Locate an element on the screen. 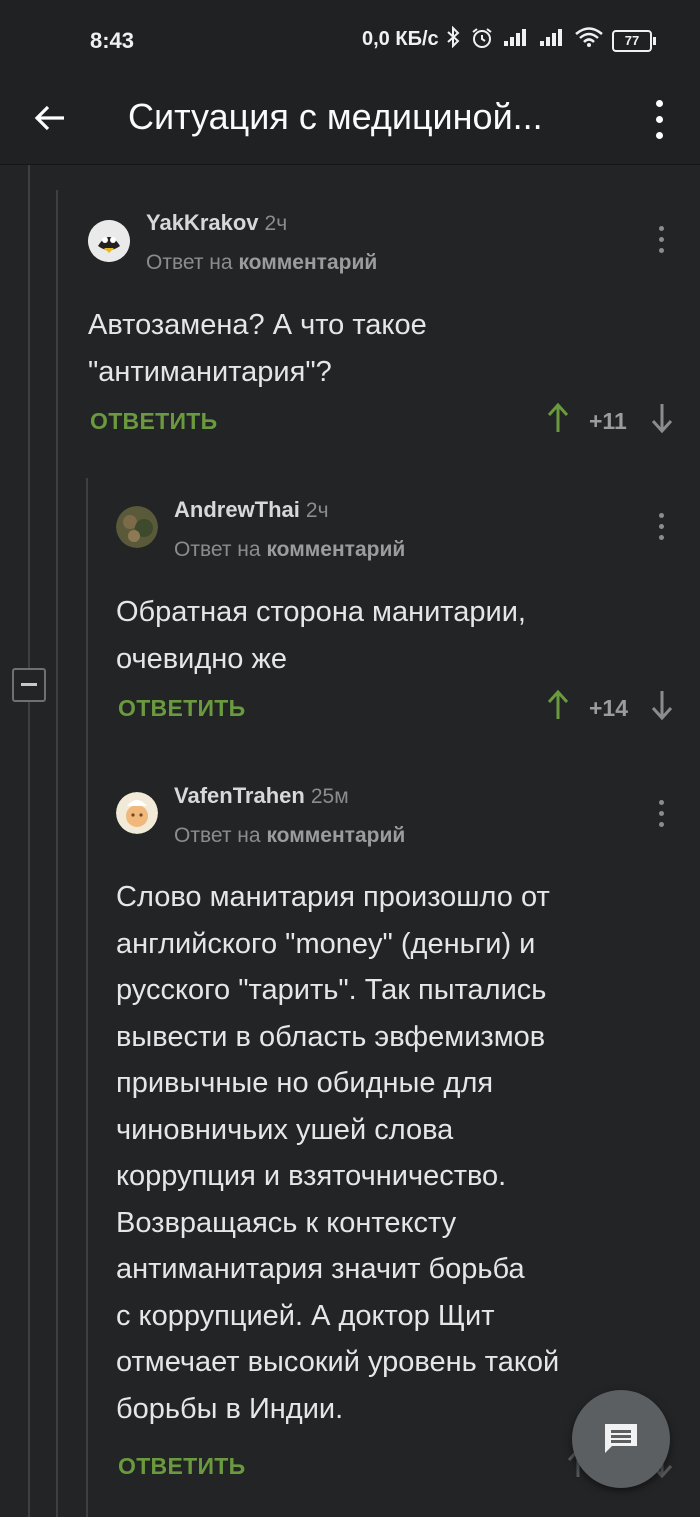 The width and height of the screenshot is (700, 1517). author-name: YakKrakov is located at coordinates (202, 222).